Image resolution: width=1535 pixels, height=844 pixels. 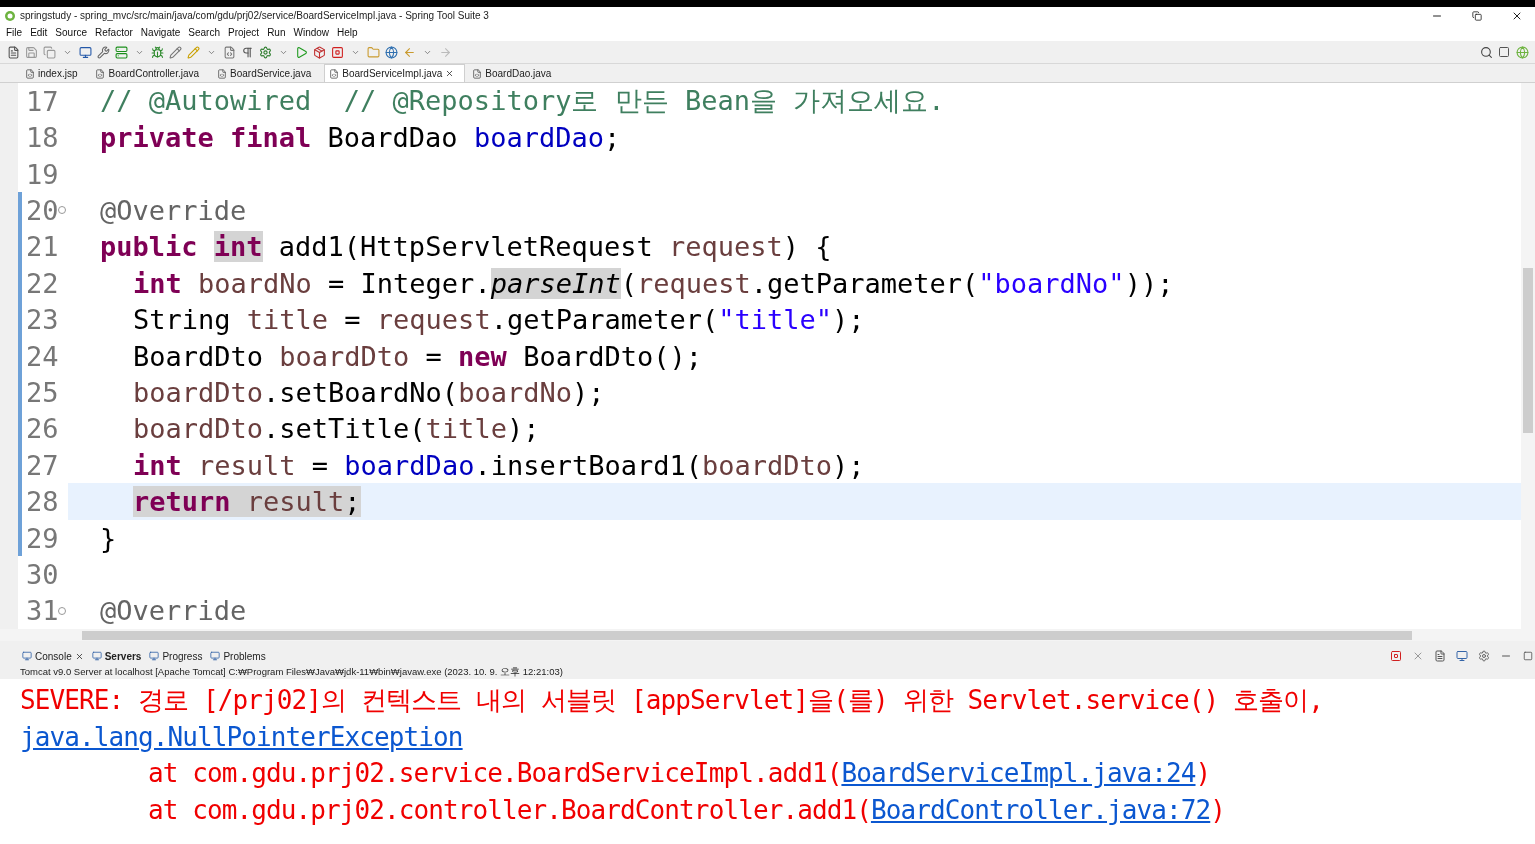 I want to click on string-literal: "boardNo", so click(x=1051, y=283).